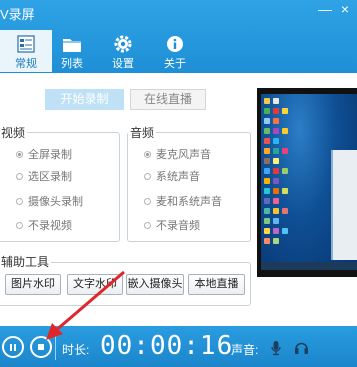 The width and height of the screenshot is (357, 367). I want to click on info-icon, so click(175, 44).